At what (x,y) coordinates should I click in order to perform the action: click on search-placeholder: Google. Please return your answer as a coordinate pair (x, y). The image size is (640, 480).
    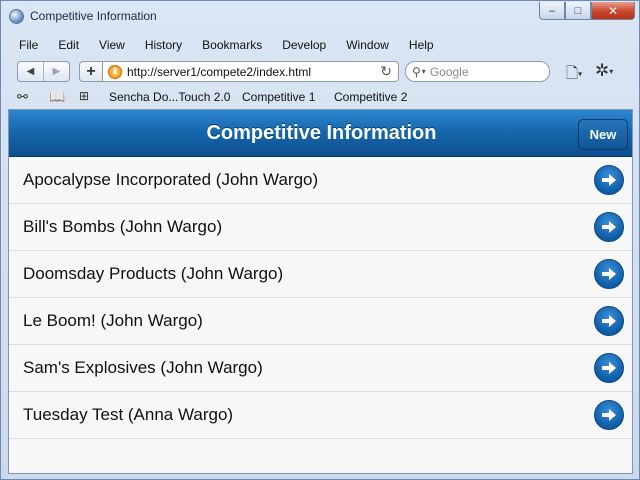
    Looking at the image, I should click on (449, 71).